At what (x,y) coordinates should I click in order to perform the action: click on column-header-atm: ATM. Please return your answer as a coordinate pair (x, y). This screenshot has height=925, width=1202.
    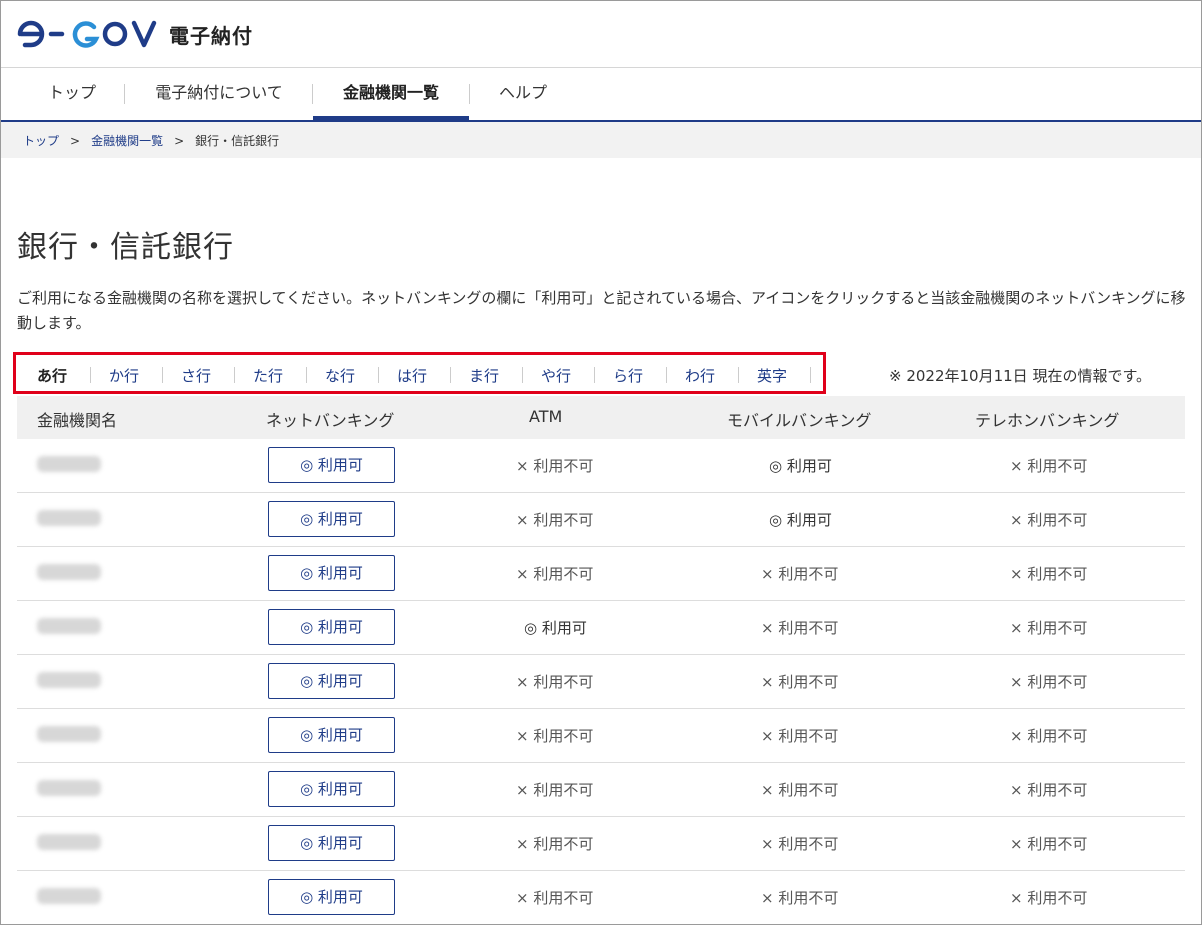
    Looking at the image, I should click on (546, 416).